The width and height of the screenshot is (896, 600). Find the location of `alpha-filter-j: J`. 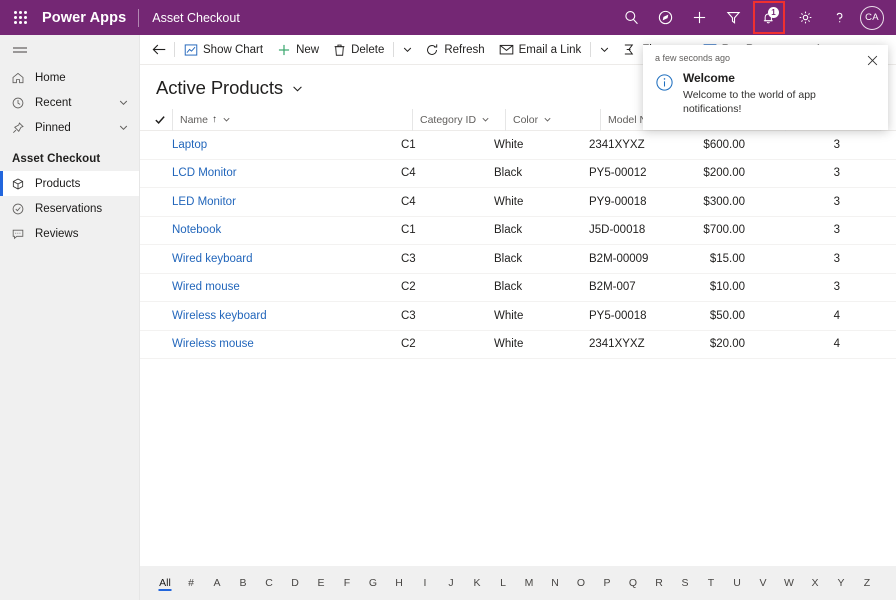

alpha-filter-j: J is located at coordinates (451, 583).